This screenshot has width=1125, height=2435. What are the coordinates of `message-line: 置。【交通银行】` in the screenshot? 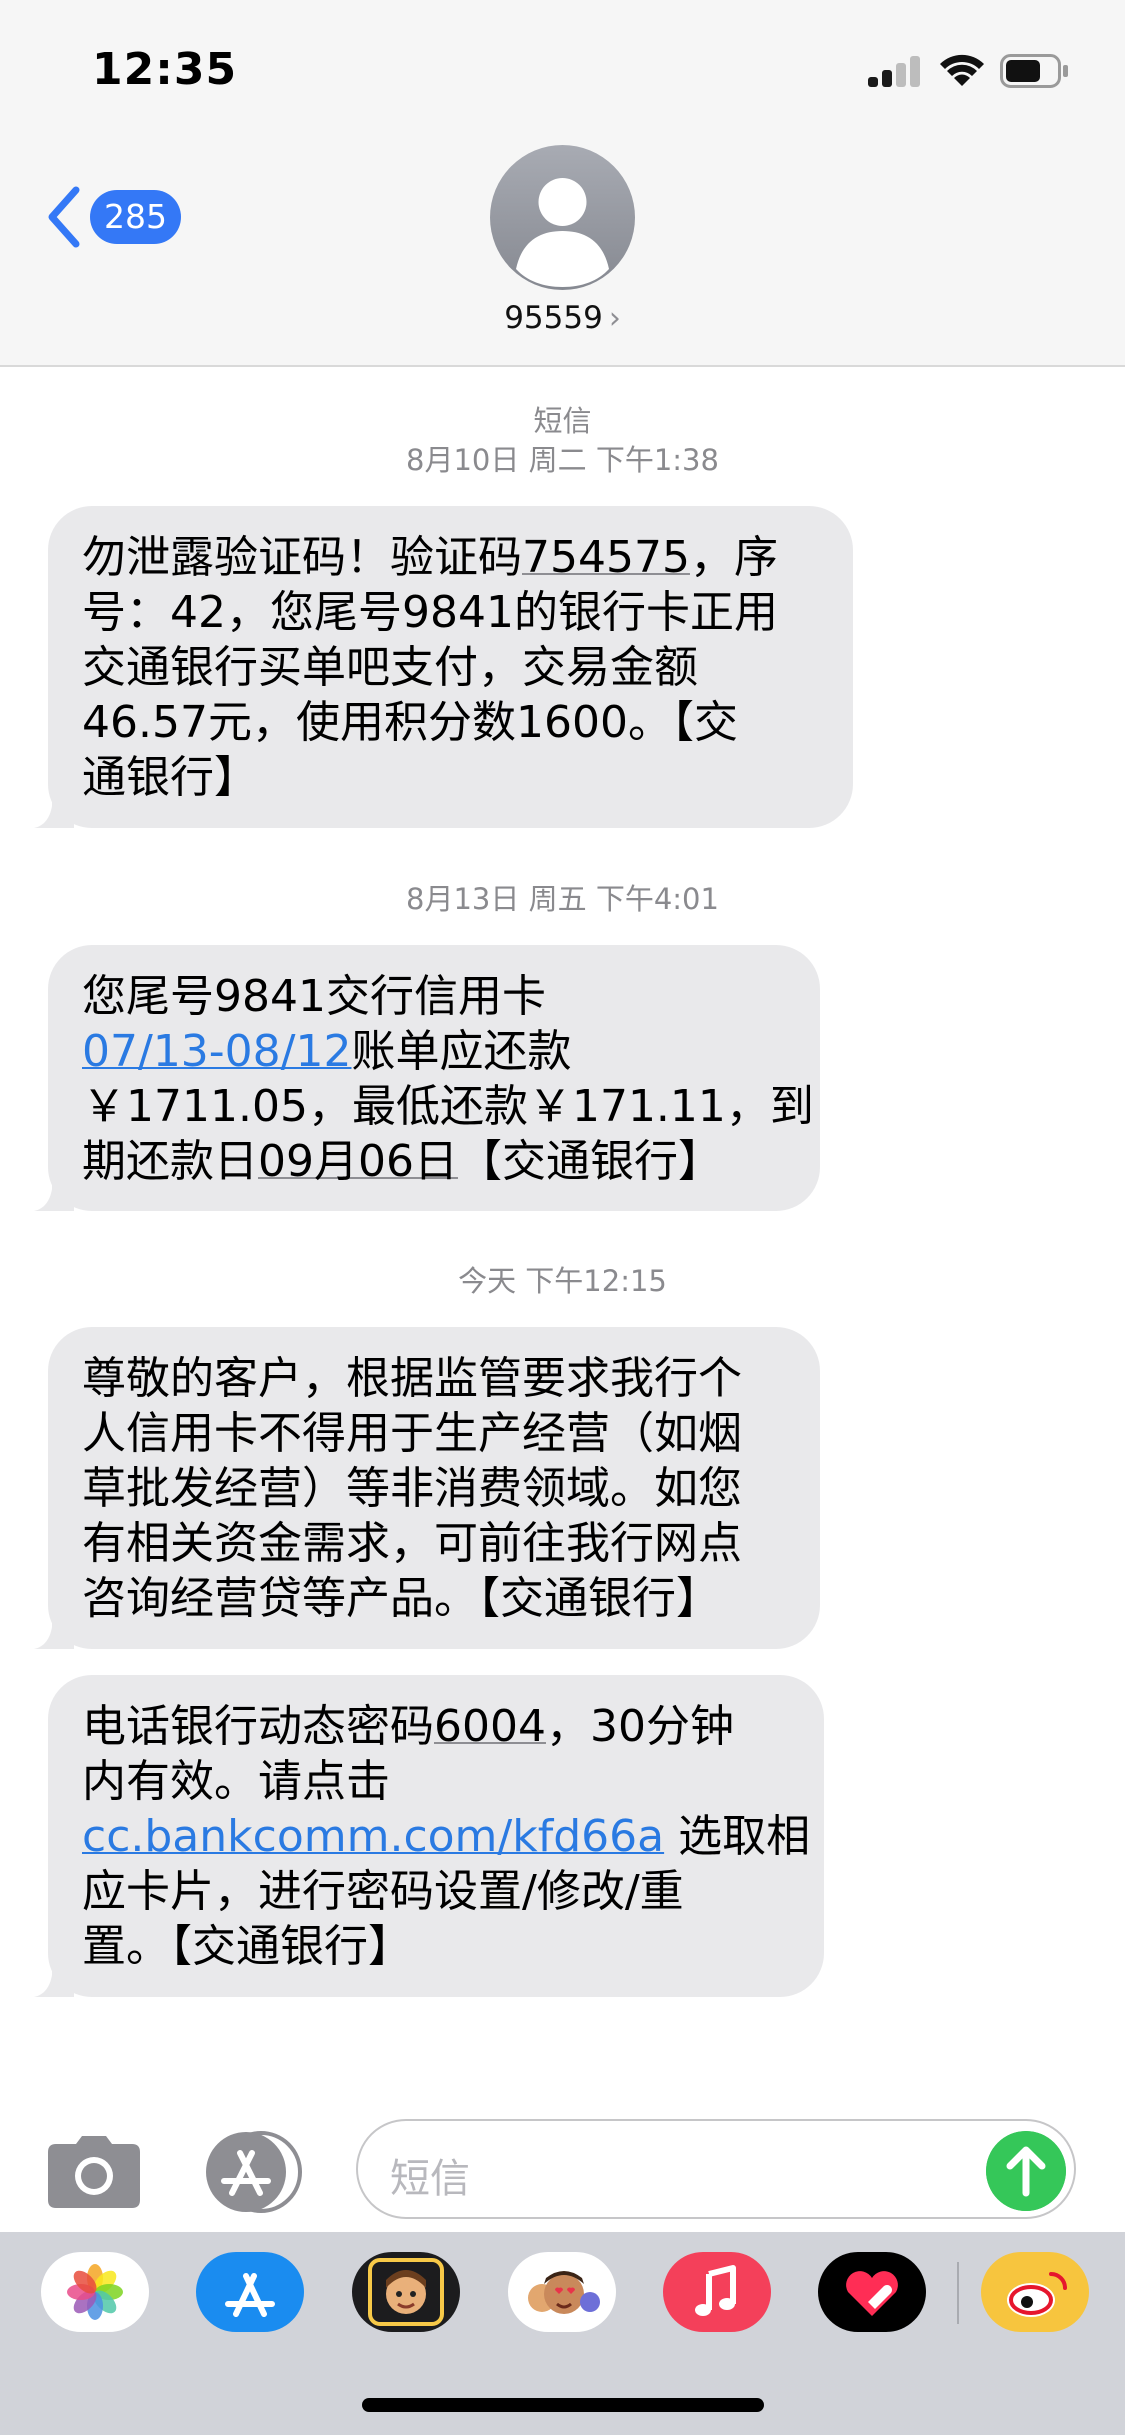 It's located at (247, 1946).